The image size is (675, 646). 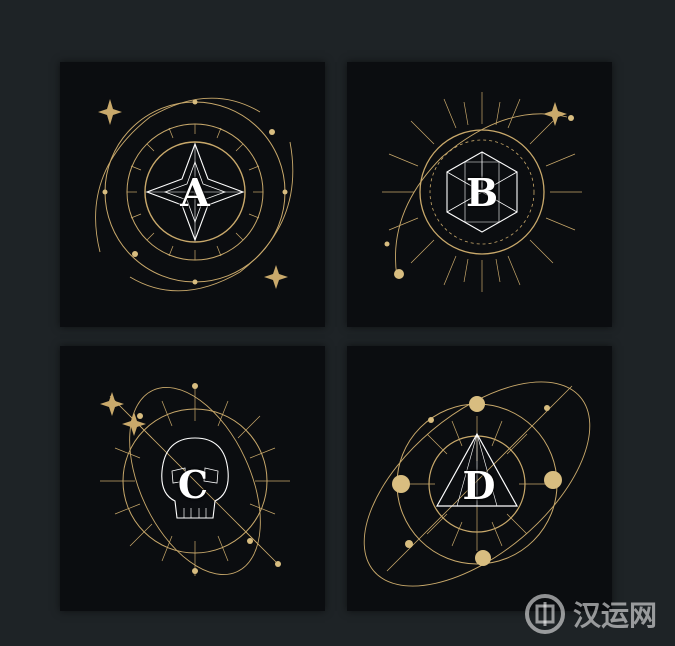 I want to click on card-a-letter: A, so click(x=195, y=192).